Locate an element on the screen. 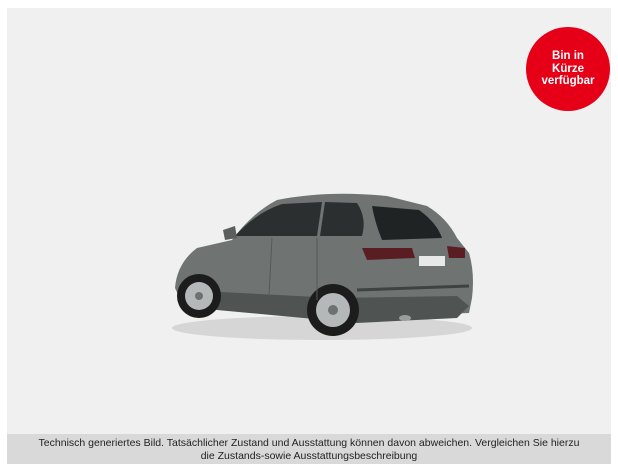 Image resolution: width=618 pixels, height=464 pixels. availability-badge: Bin in Kürze verfügbar is located at coordinates (568, 69).